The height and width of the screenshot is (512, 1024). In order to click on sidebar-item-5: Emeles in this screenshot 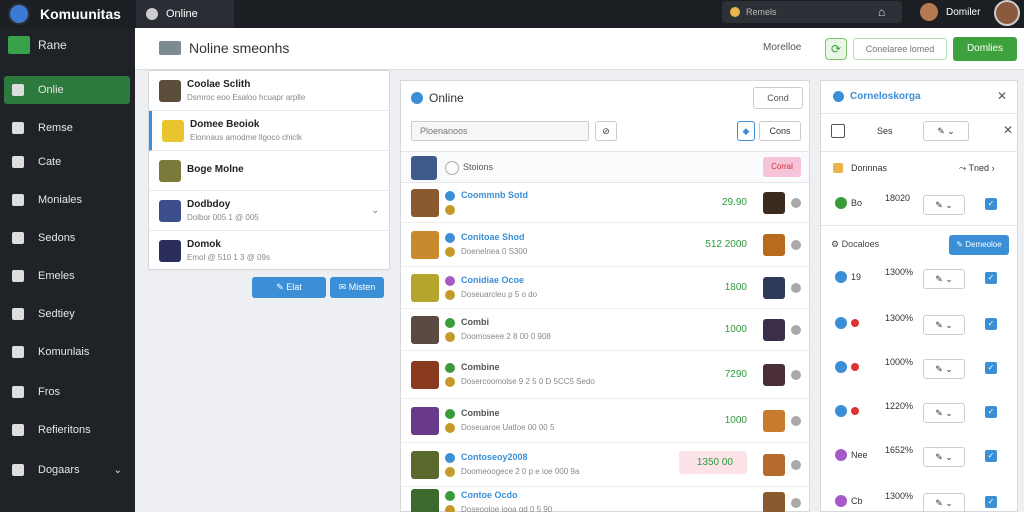, I will do `click(67, 276)`.